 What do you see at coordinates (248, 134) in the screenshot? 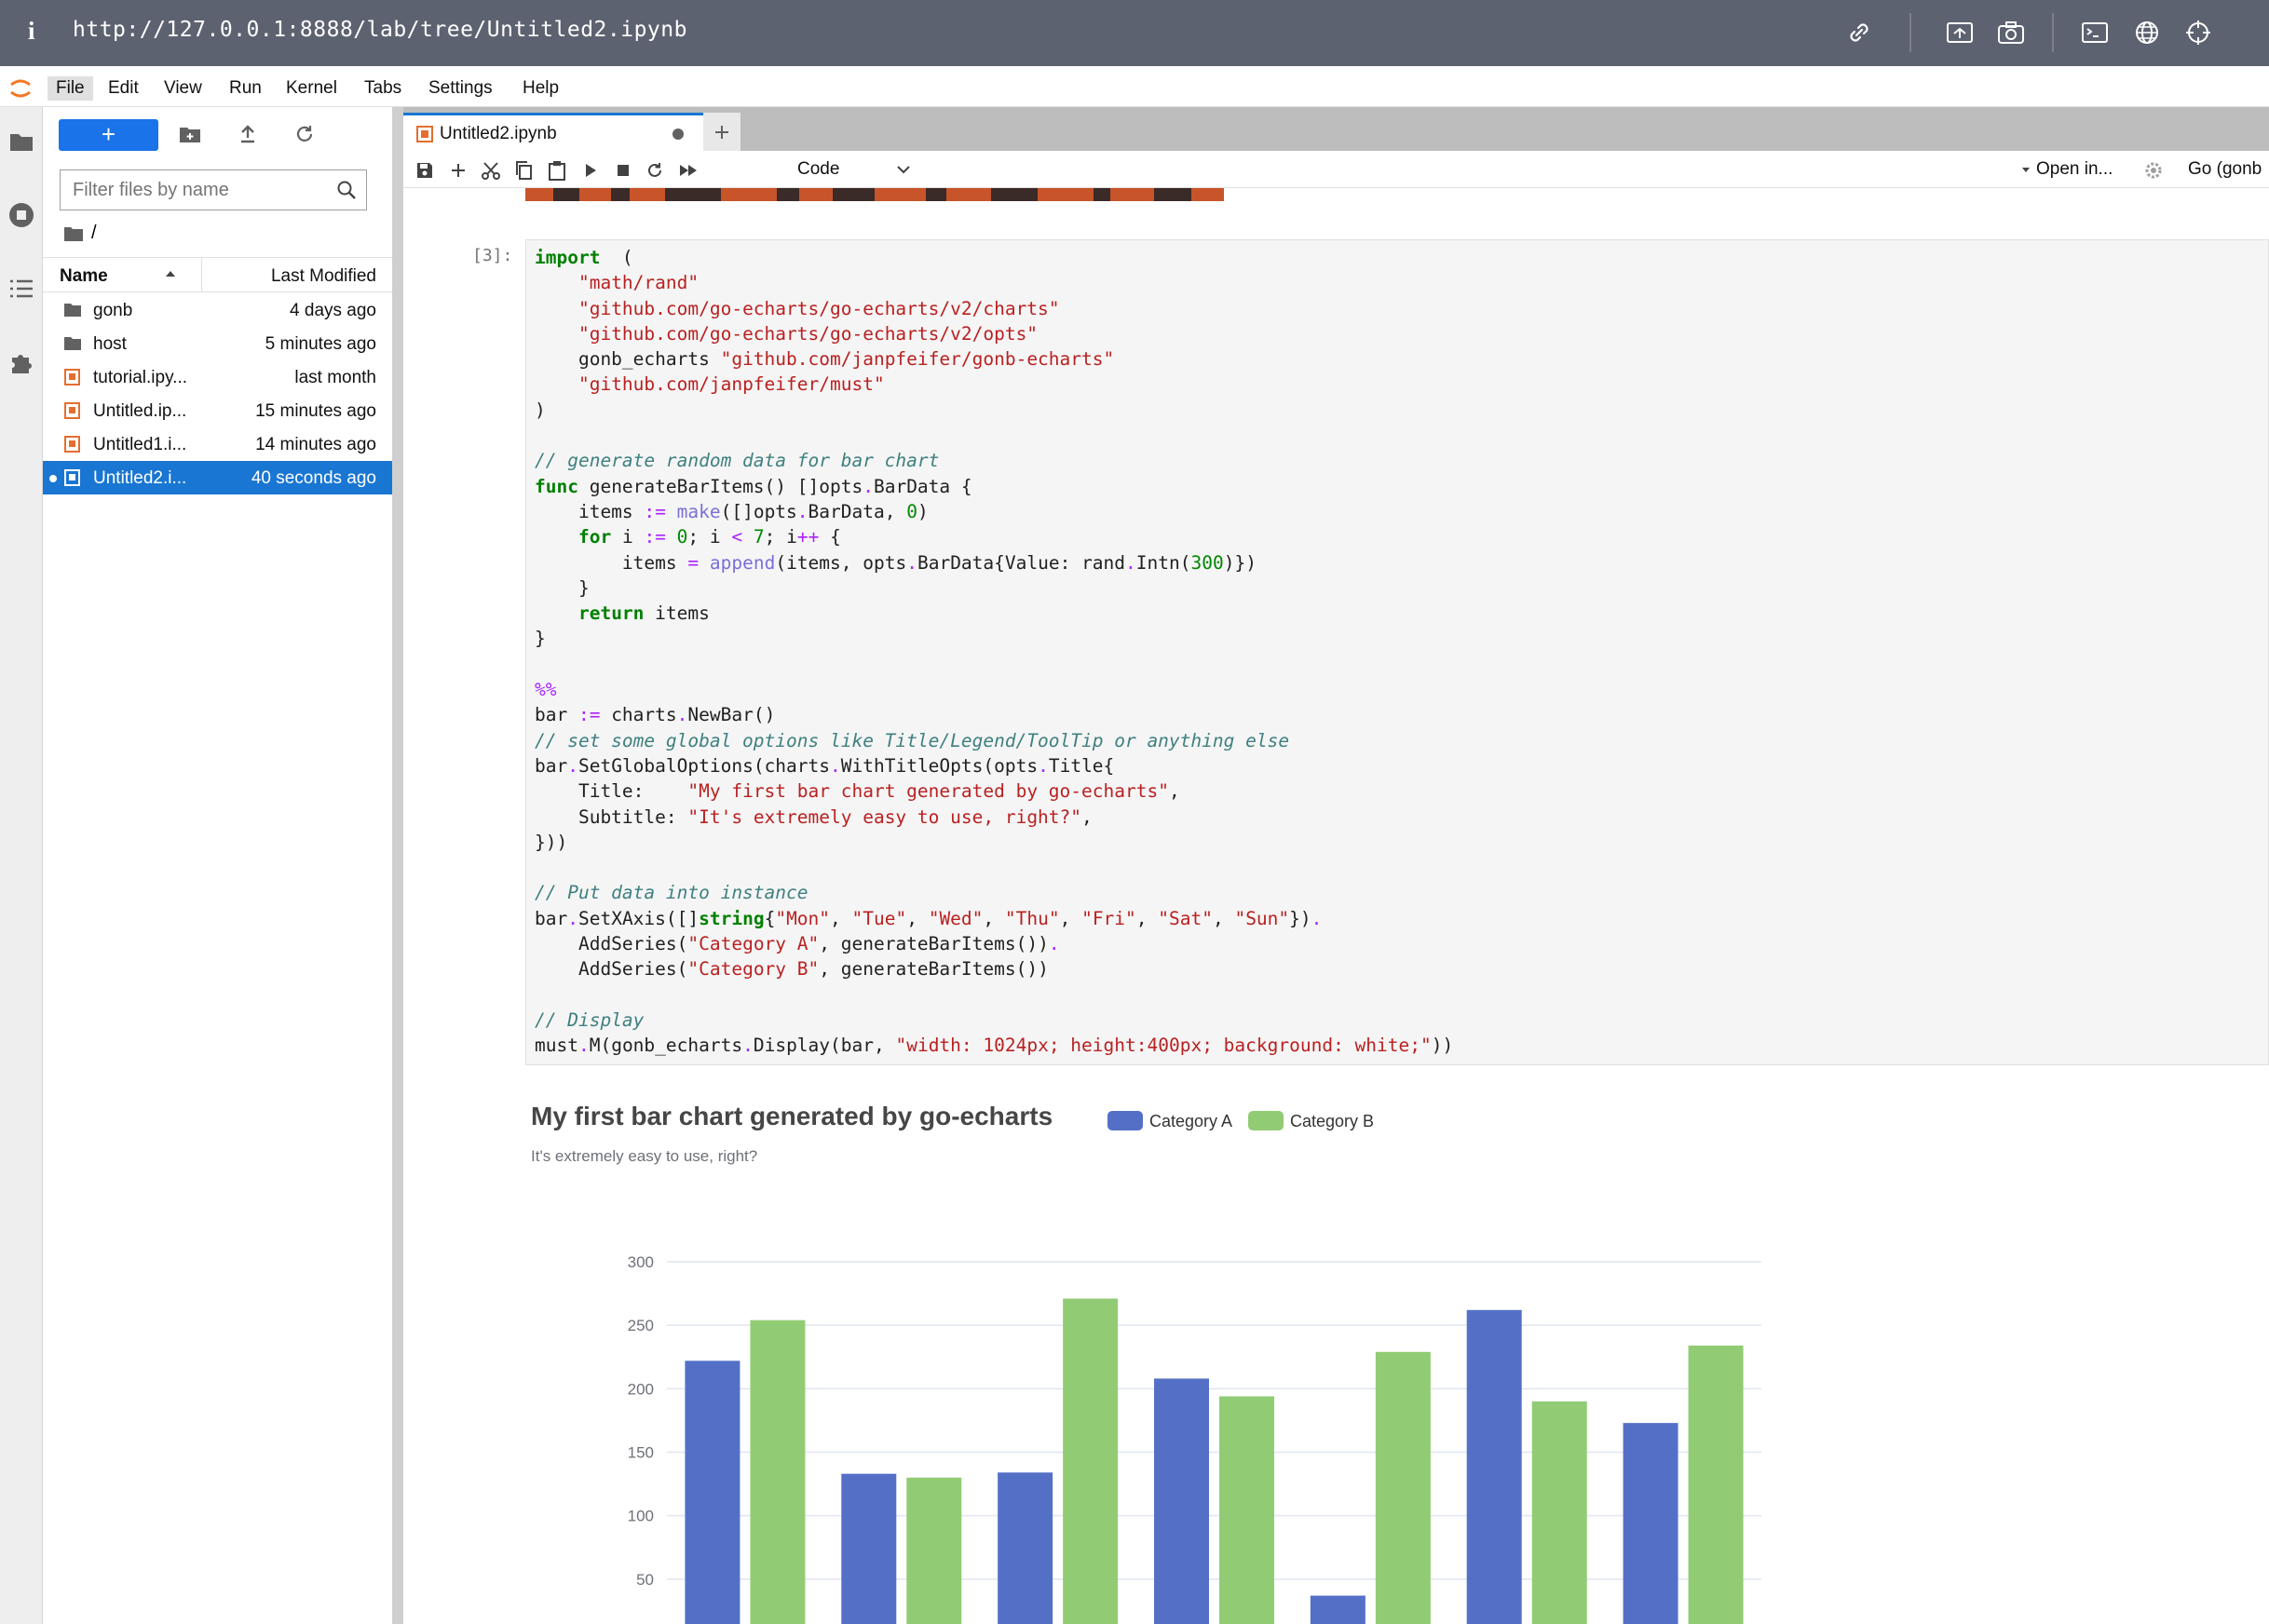
I see `upload-icon` at bounding box center [248, 134].